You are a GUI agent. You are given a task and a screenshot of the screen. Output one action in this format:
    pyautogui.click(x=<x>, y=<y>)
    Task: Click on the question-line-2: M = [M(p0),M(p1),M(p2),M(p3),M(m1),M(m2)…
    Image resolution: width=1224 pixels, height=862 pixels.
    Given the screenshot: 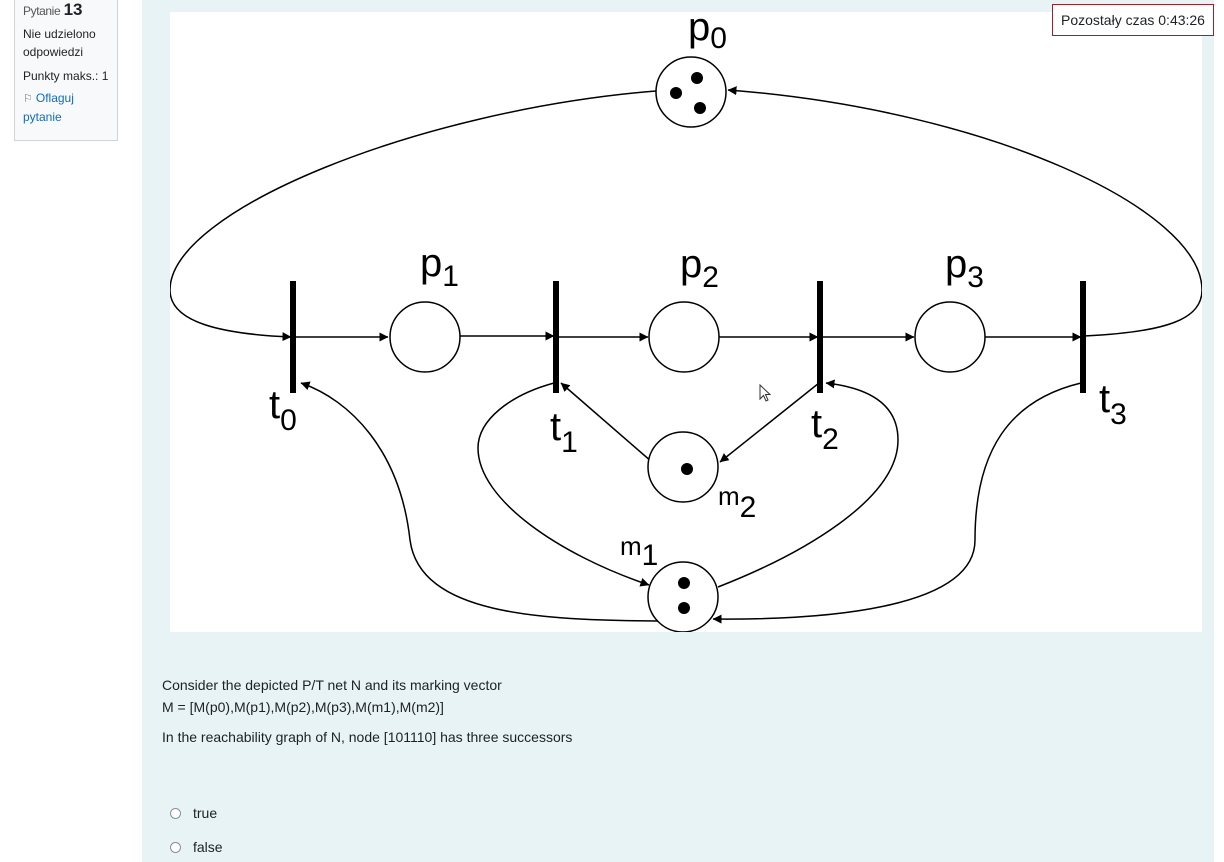 What is the action you would take?
    pyautogui.click(x=303, y=707)
    